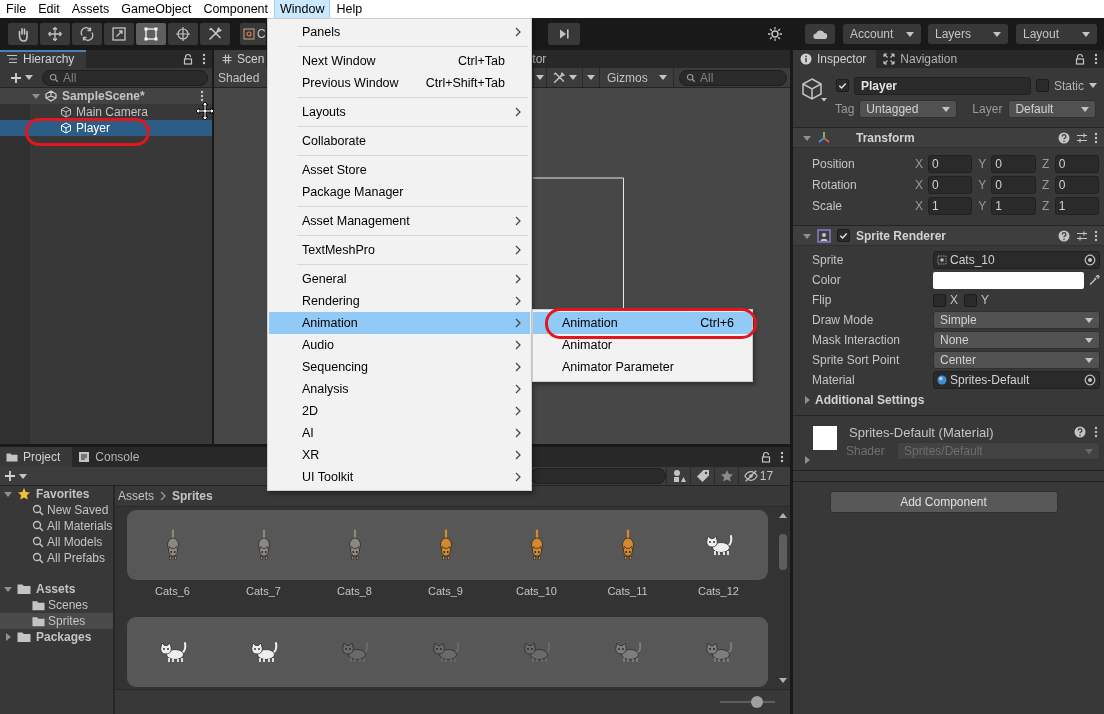 This screenshot has width=1104, height=714. I want to click on panel-tab: Project, so click(36, 457).